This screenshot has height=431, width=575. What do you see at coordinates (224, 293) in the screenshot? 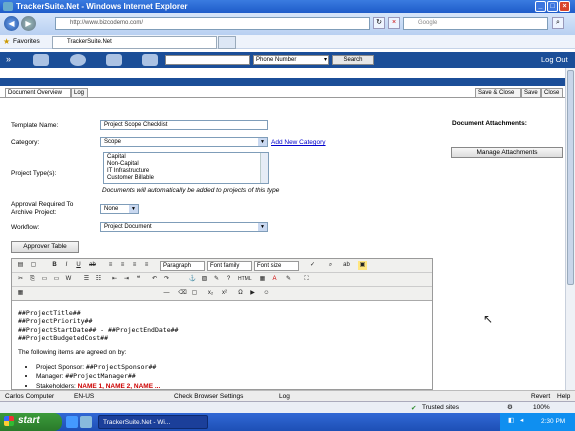
I see `superscript-icon: x²` at bounding box center [224, 293].